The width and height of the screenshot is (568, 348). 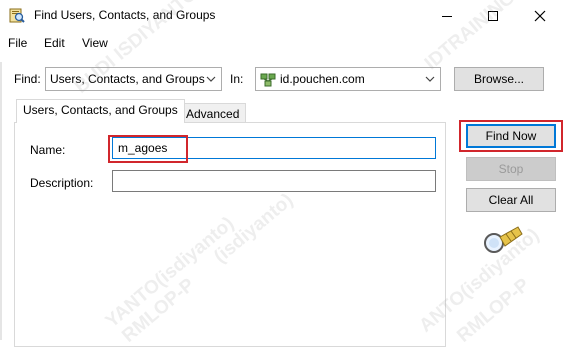 I want to click on find-magnifier-icon, so click(x=17, y=15).